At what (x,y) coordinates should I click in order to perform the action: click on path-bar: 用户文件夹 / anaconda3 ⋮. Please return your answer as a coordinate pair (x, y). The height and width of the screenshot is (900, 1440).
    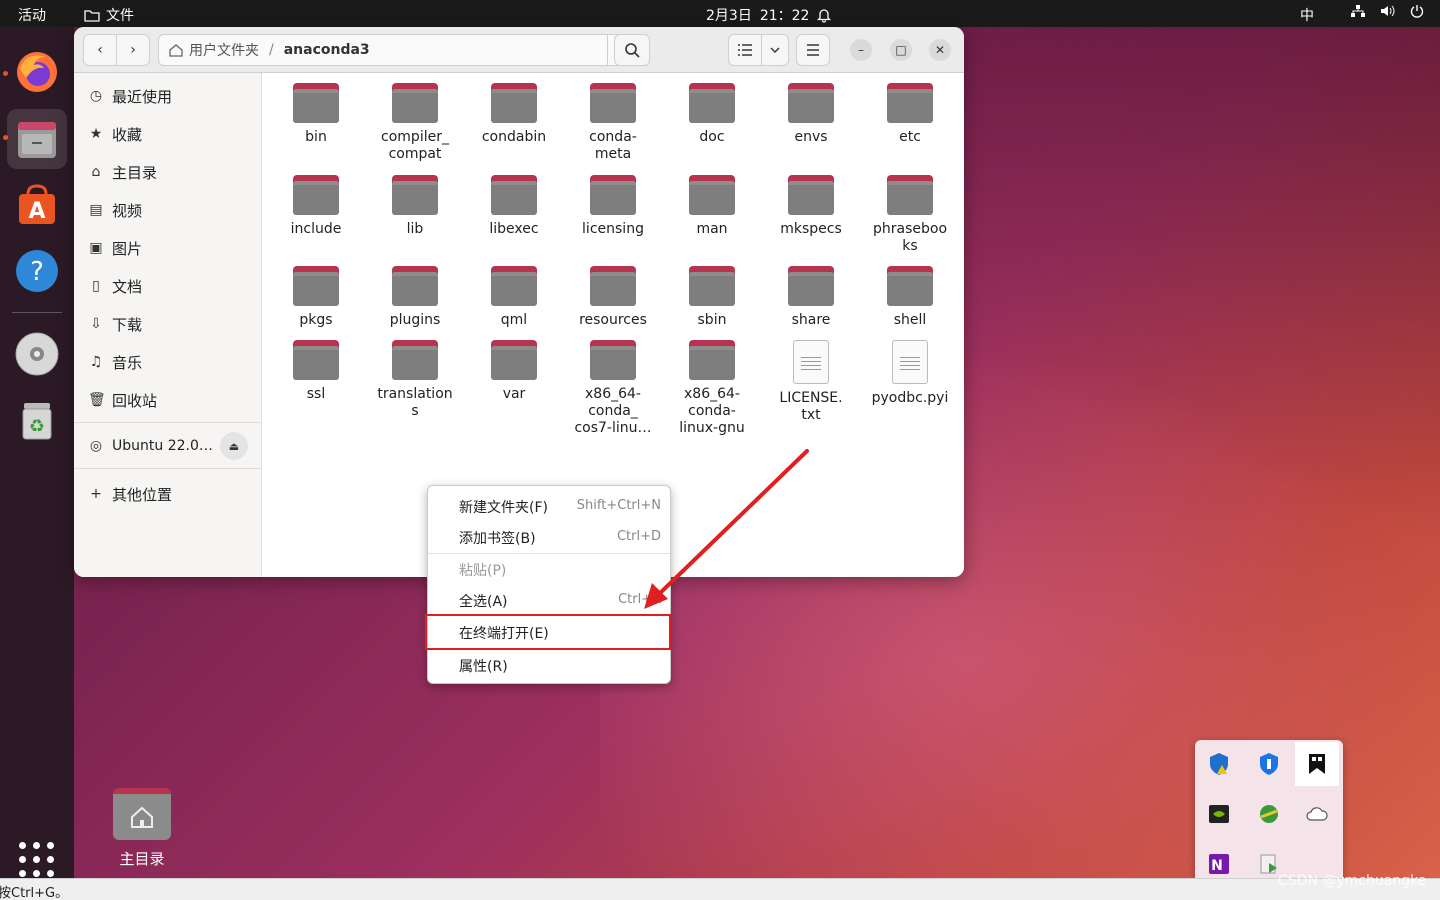
    Looking at the image, I should click on (400, 50).